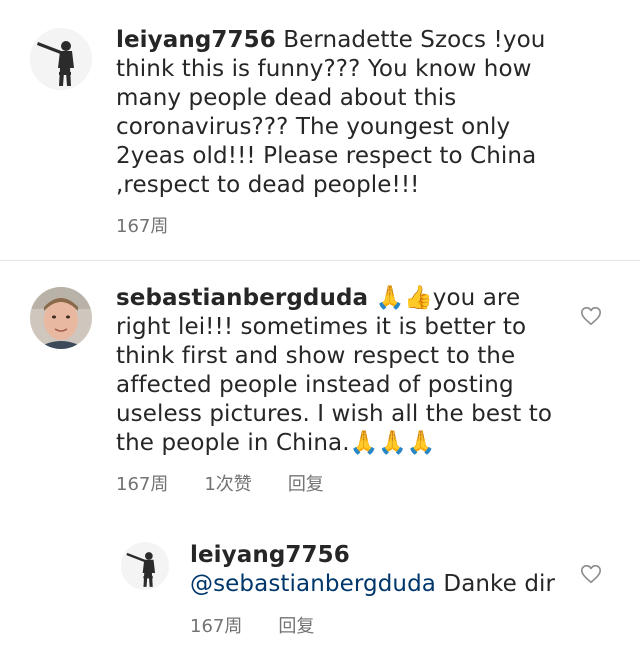 The height and width of the screenshot is (659, 640). Describe the element at coordinates (196, 40) in the screenshot. I see `comment-username: leiyang7756` at that location.